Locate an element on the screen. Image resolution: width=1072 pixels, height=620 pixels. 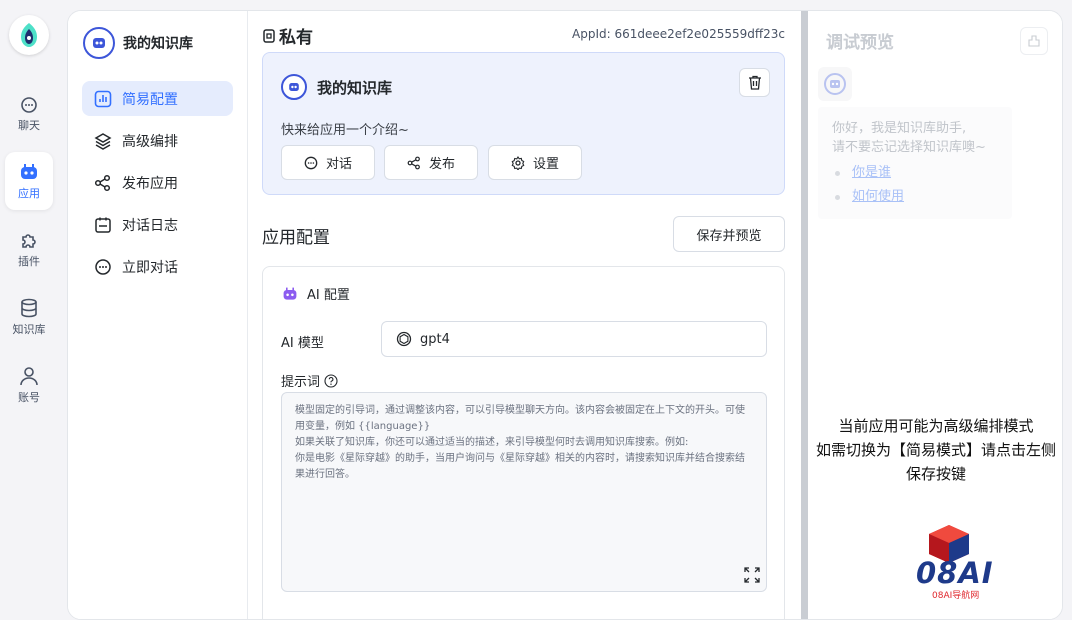
suggested-question: 如何使用 is located at coordinates (915, 197).